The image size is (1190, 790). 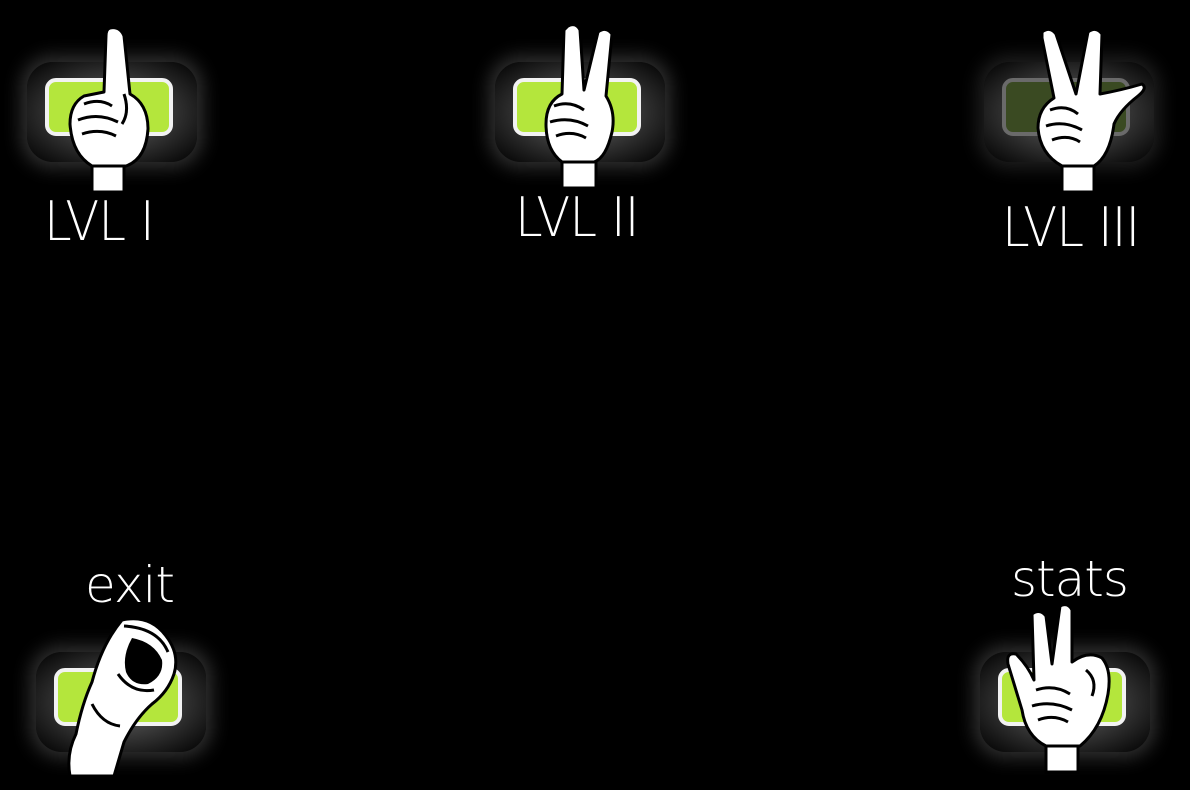 What do you see at coordinates (1091, 110) in the screenshot?
I see `hand-sign-three-icon` at bounding box center [1091, 110].